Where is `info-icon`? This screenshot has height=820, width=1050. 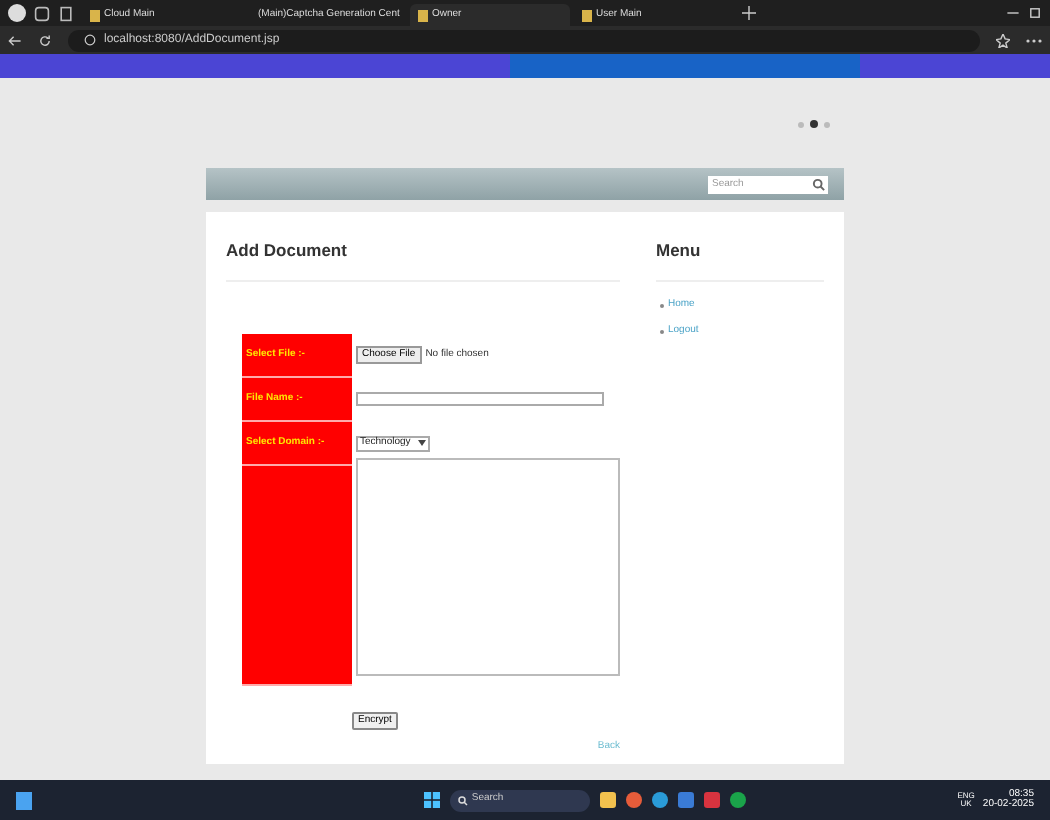 info-icon is located at coordinates (90, 40).